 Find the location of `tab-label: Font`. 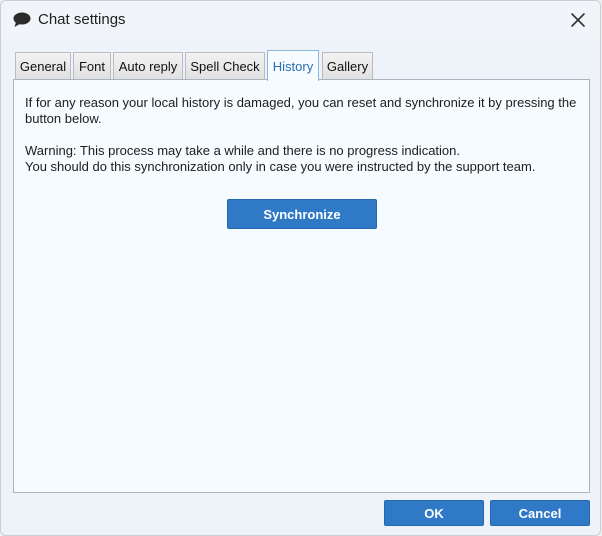

tab-label: Font is located at coordinates (91, 66).